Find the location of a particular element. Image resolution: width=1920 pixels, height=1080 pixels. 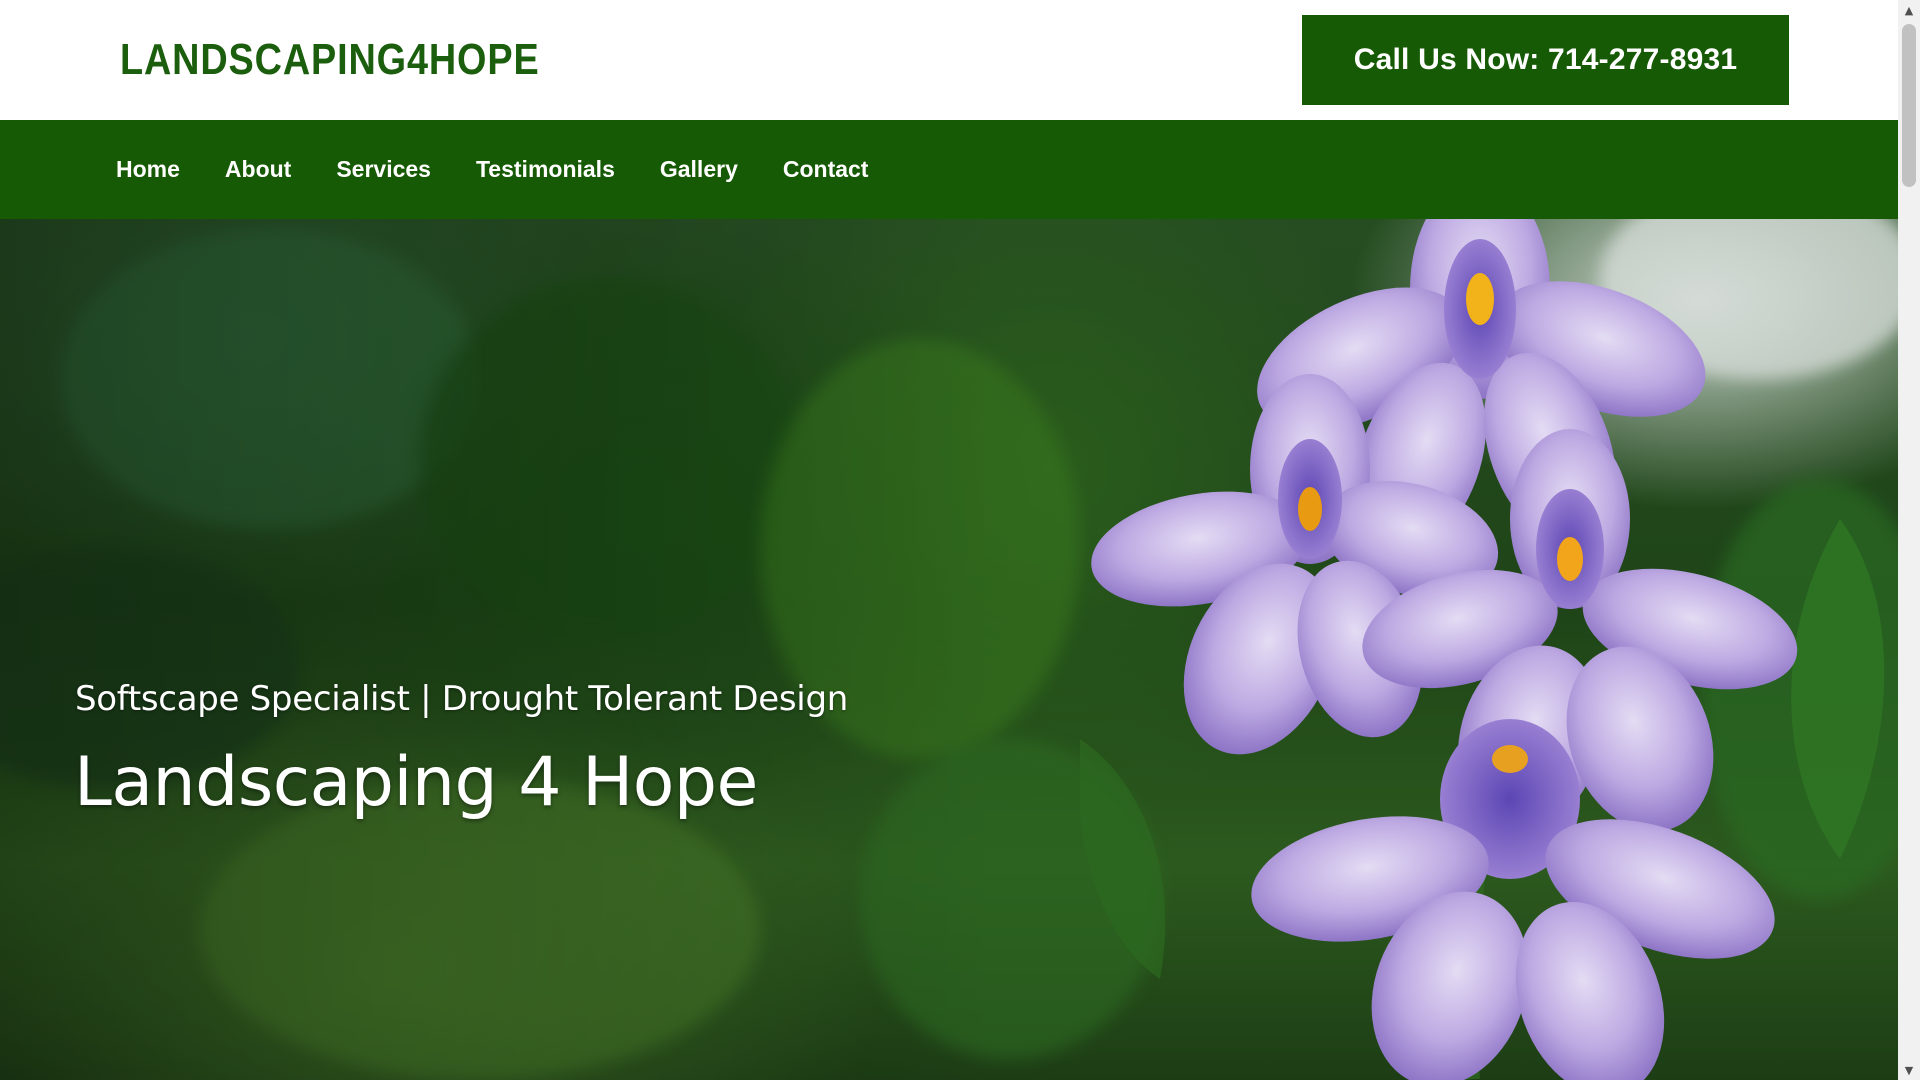

scrollbar-thumb is located at coordinates (1909, 105).